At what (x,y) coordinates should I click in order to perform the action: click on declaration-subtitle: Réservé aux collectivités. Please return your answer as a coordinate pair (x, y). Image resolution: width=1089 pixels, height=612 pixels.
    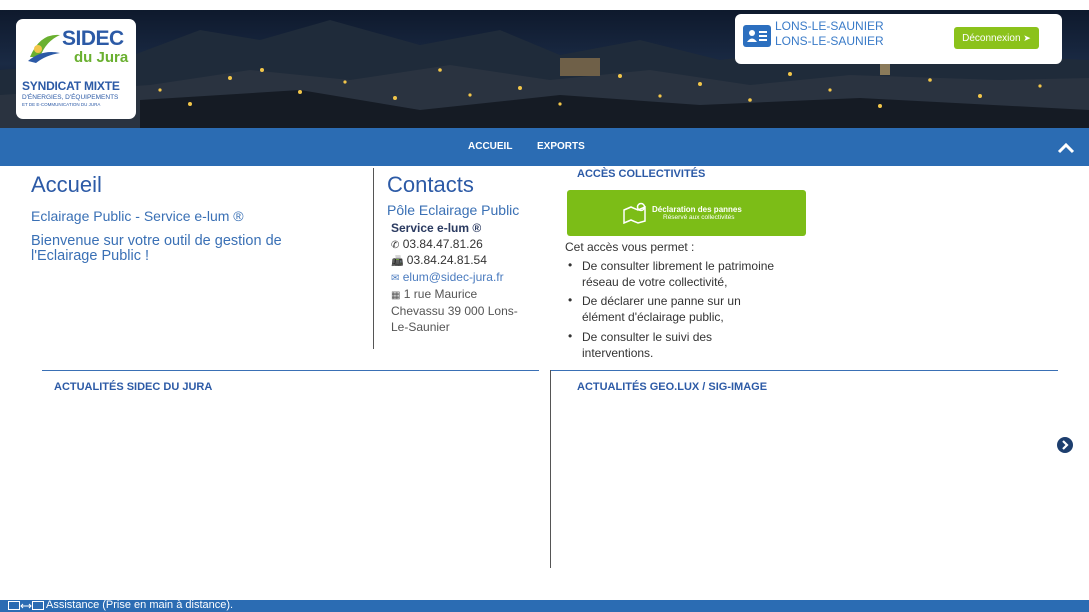
    Looking at the image, I should click on (699, 217).